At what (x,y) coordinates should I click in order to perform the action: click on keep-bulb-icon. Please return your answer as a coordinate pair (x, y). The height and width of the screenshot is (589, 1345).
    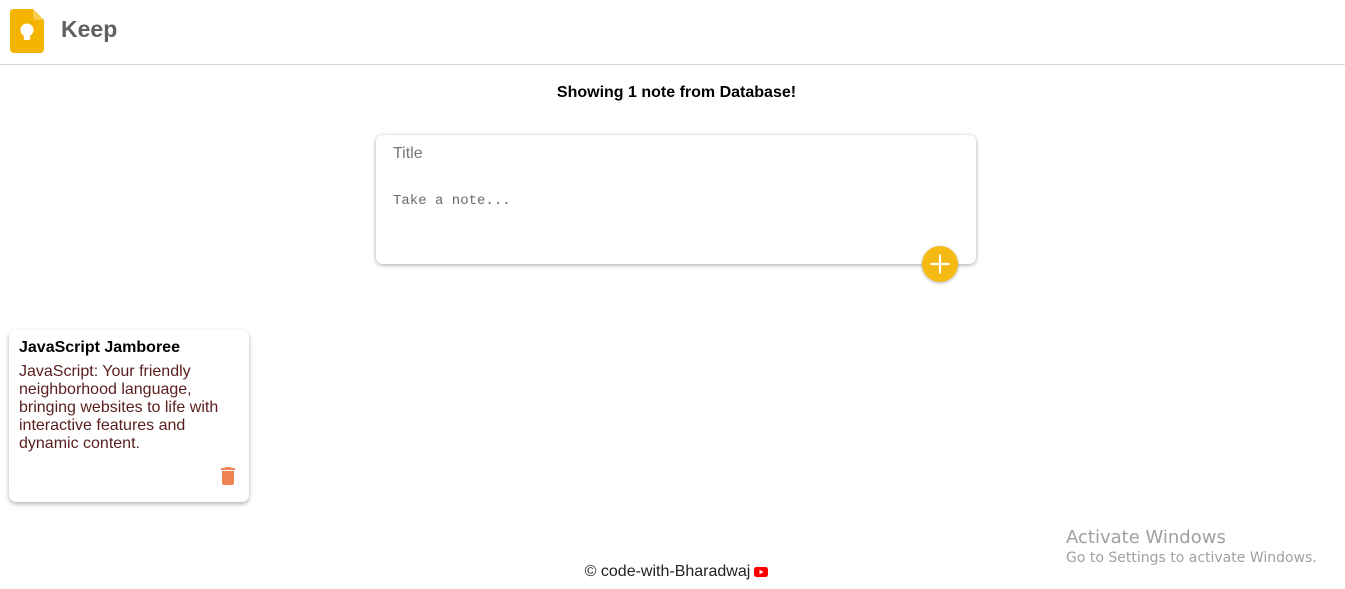
    Looking at the image, I should click on (27, 31).